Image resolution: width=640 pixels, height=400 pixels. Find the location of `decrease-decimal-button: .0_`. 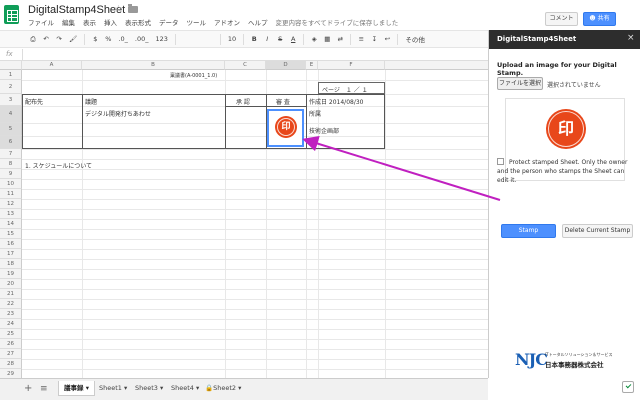

decrease-decimal-button: .0_ is located at coordinates (122, 39).